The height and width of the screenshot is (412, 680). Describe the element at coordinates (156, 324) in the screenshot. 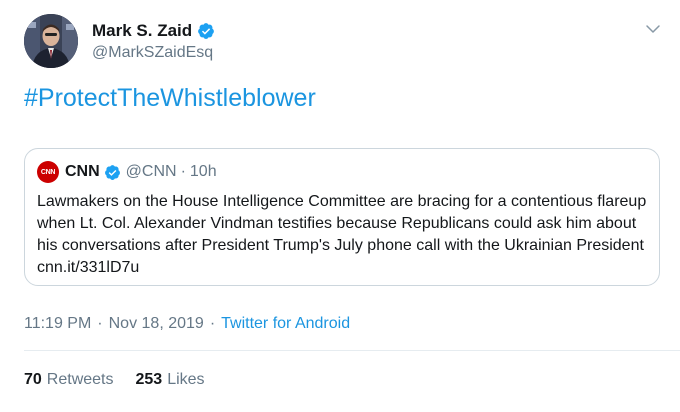

I see `tweet-date: Nov 18, 2019` at that location.